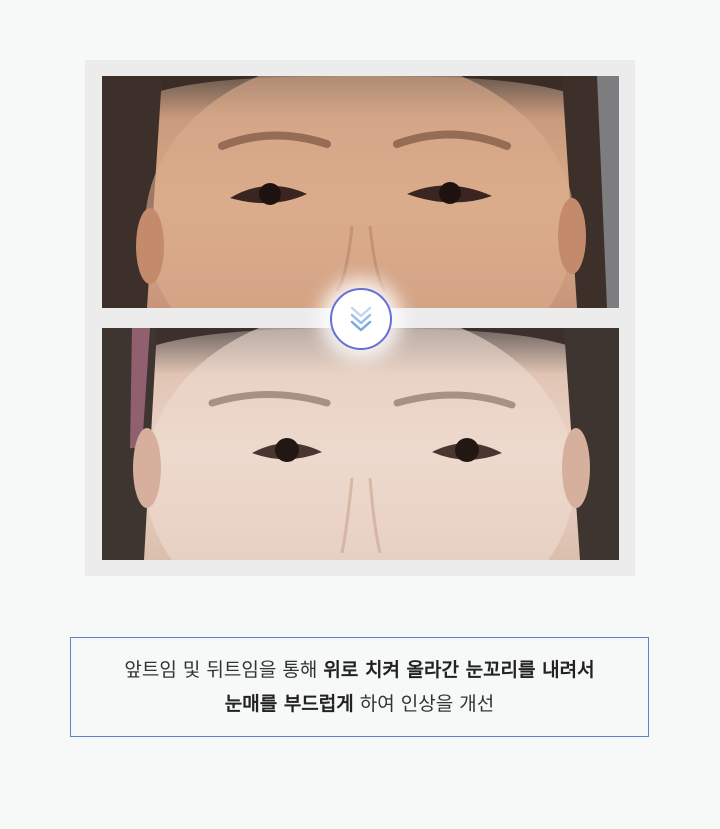  What do you see at coordinates (424, 704) in the screenshot?
I see `caption-line-2-normal: 하여 인상을 개선` at bounding box center [424, 704].